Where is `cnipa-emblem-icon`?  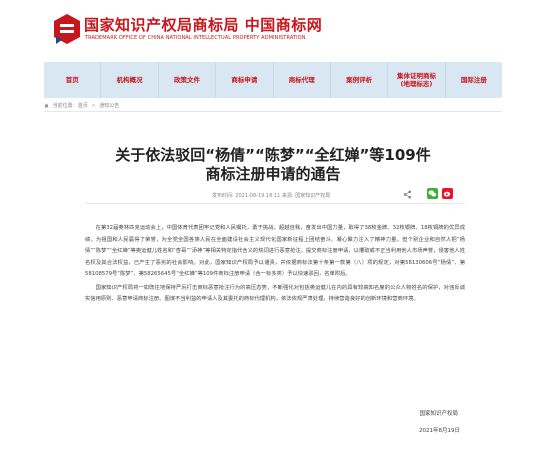
cnipa-emblem-icon is located at coordinates (67, 29).